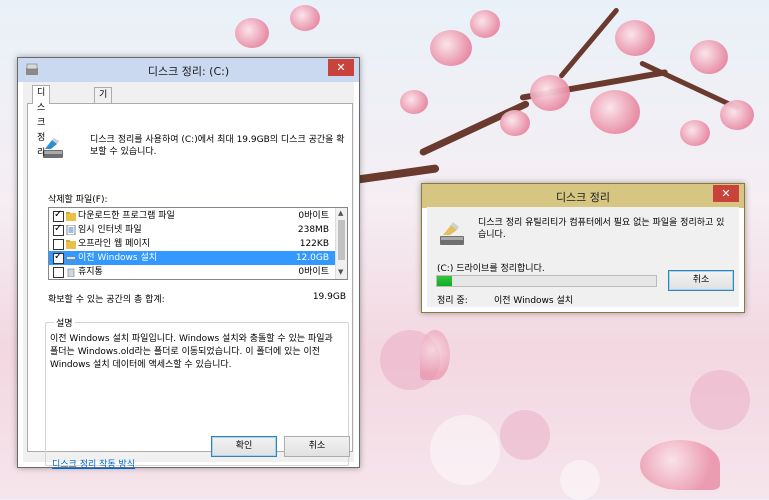  I want to click on file-name: 휴지통, so click(90, 272).